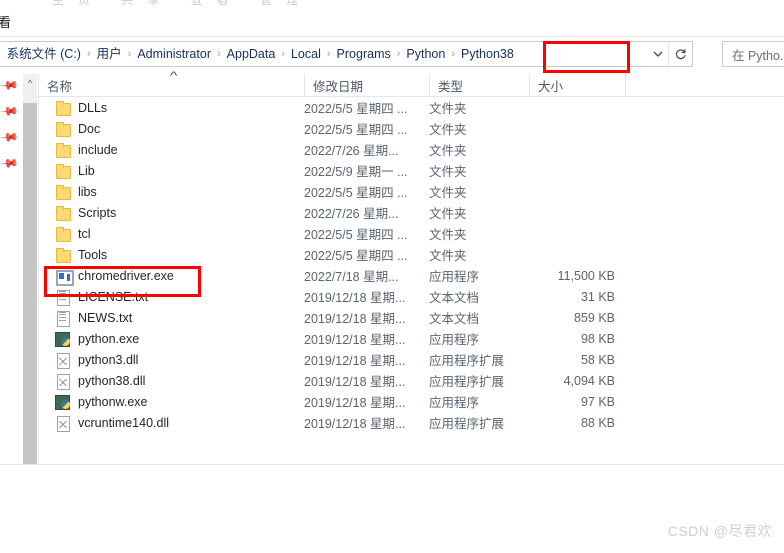 This screenshot has width=784, height=553. Describe the element at coordinates (364, 54) in the screenshot. I see `breadcrumb-item-programs: Programs` at that location.